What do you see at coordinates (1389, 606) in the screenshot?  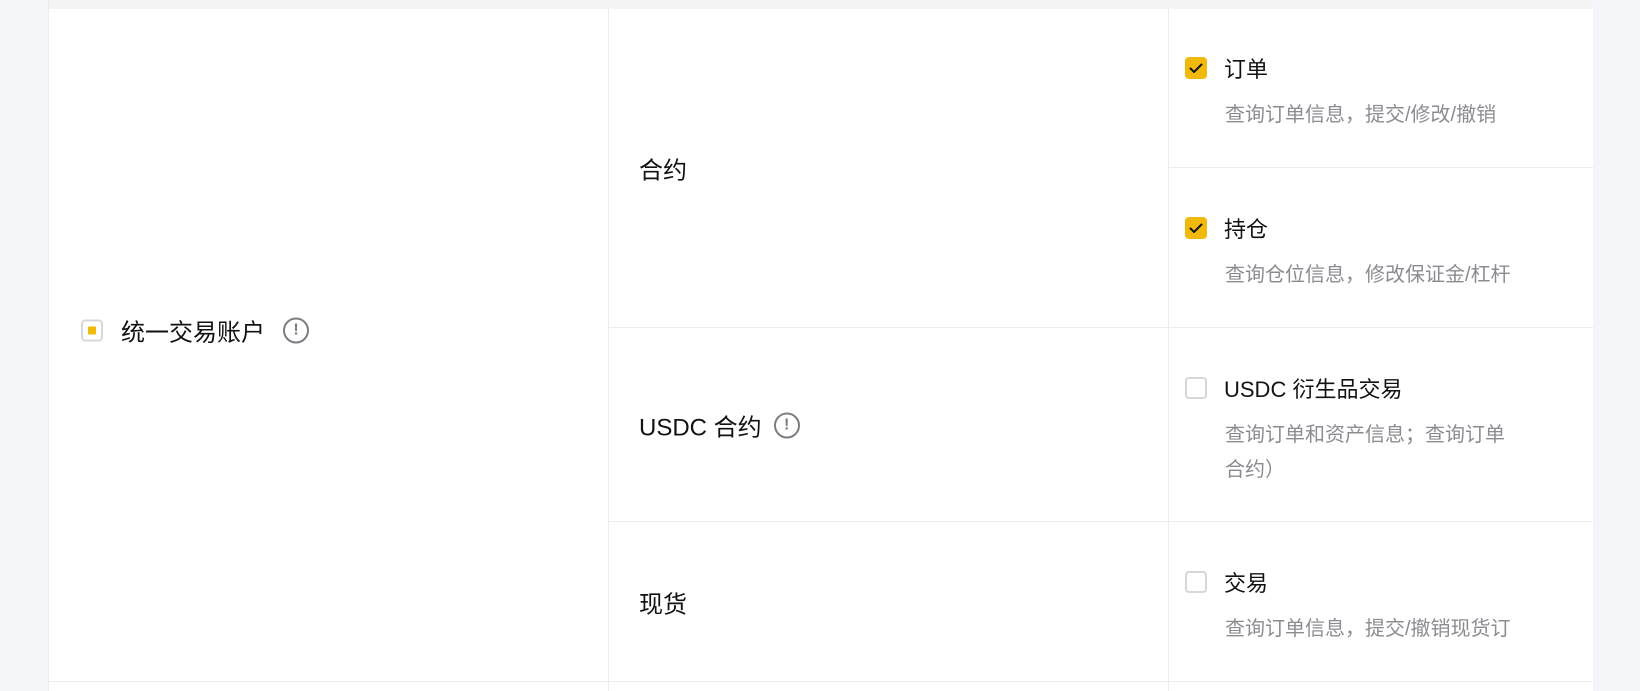 I see `permission-spot-trade: 交易 查询订单信息，提交/撤销现货订` at bounding box center [1389, 606].